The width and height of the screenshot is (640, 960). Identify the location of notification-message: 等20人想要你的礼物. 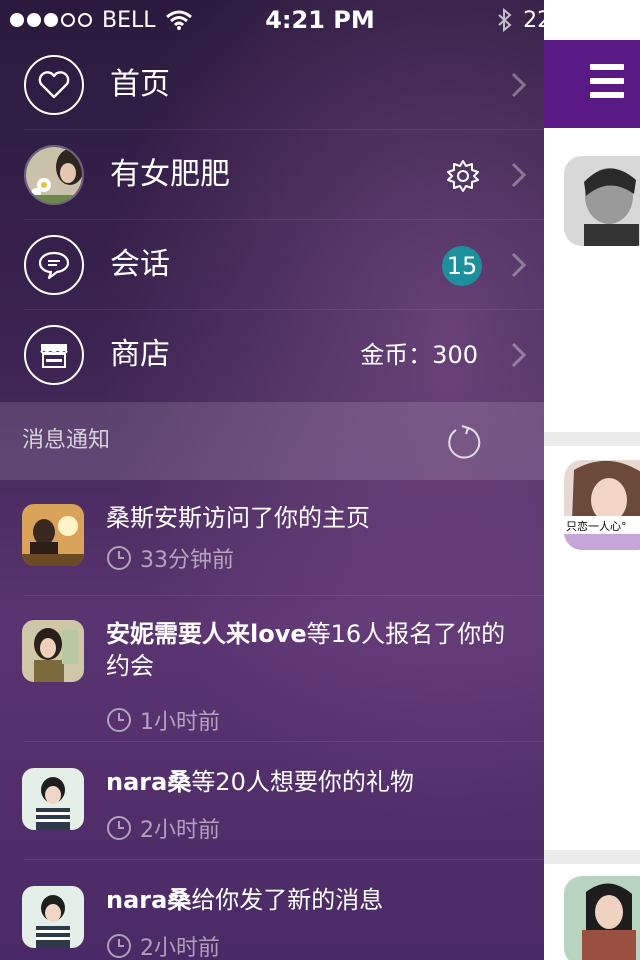
(302, 782).